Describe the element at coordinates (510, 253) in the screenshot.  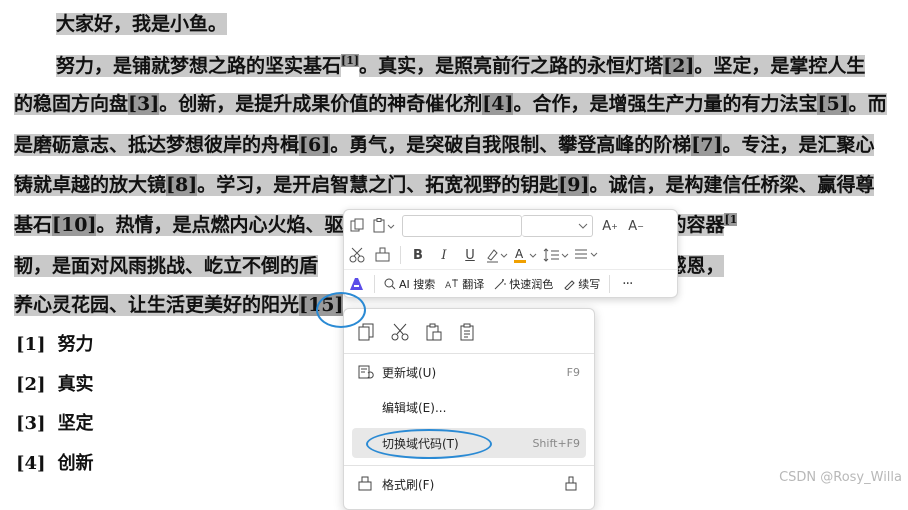
I see `mini-toolbar: A + A − B I U A AI 搜索 A 翻译 快速润色 续写 ···` at that location.